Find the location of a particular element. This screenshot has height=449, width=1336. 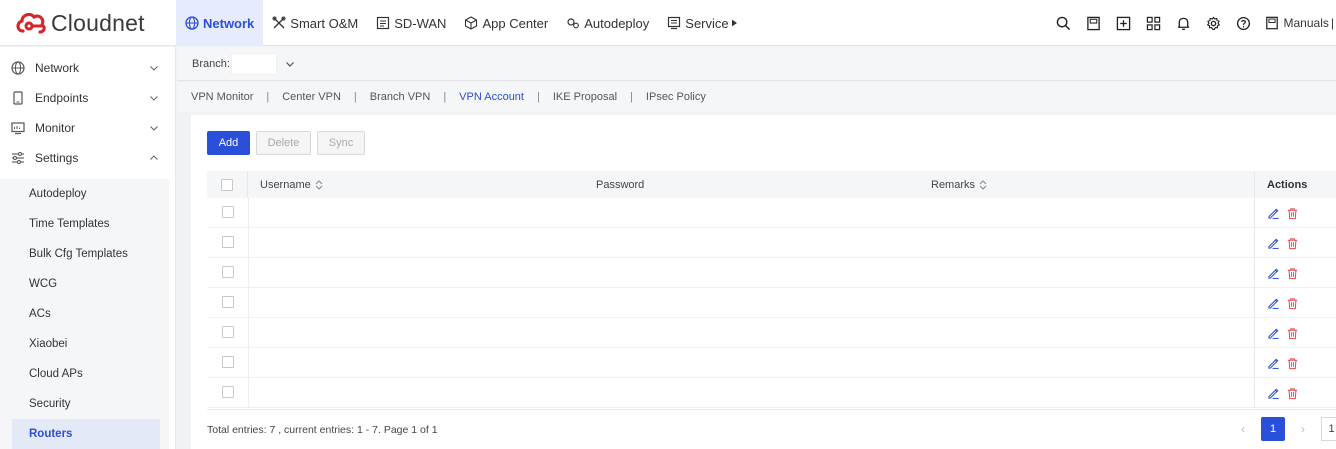

sidebar-subitem-wcg: WCG is located at coordinates (84, 284).